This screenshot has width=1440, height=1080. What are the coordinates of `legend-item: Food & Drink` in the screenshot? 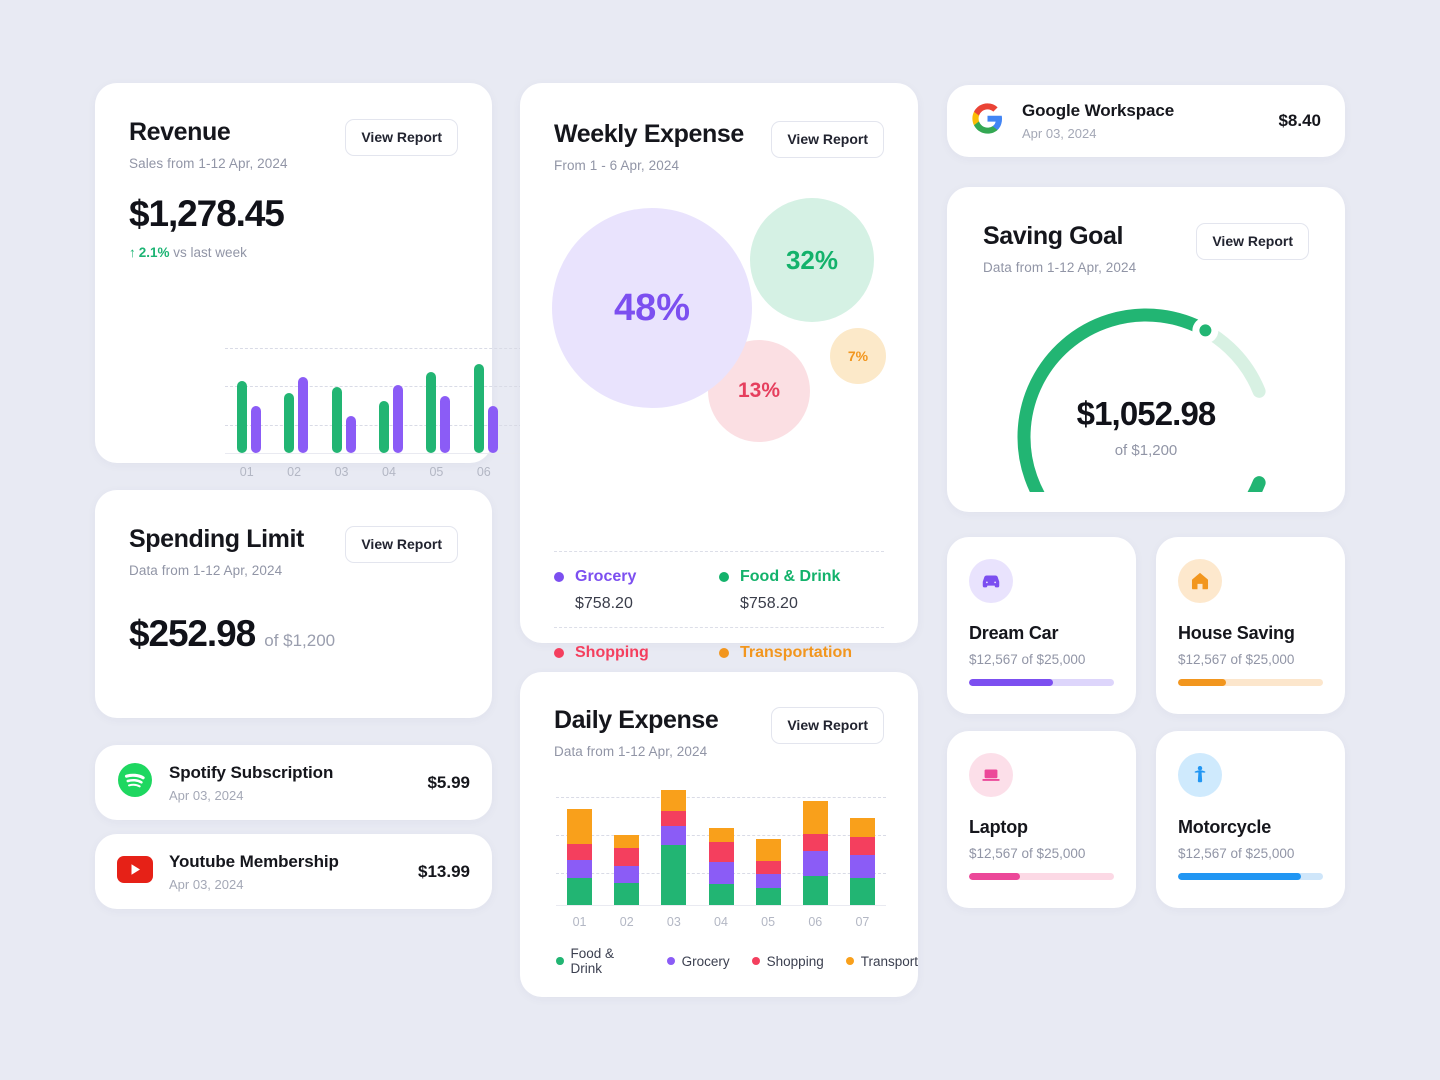 It's located at (600, 961).